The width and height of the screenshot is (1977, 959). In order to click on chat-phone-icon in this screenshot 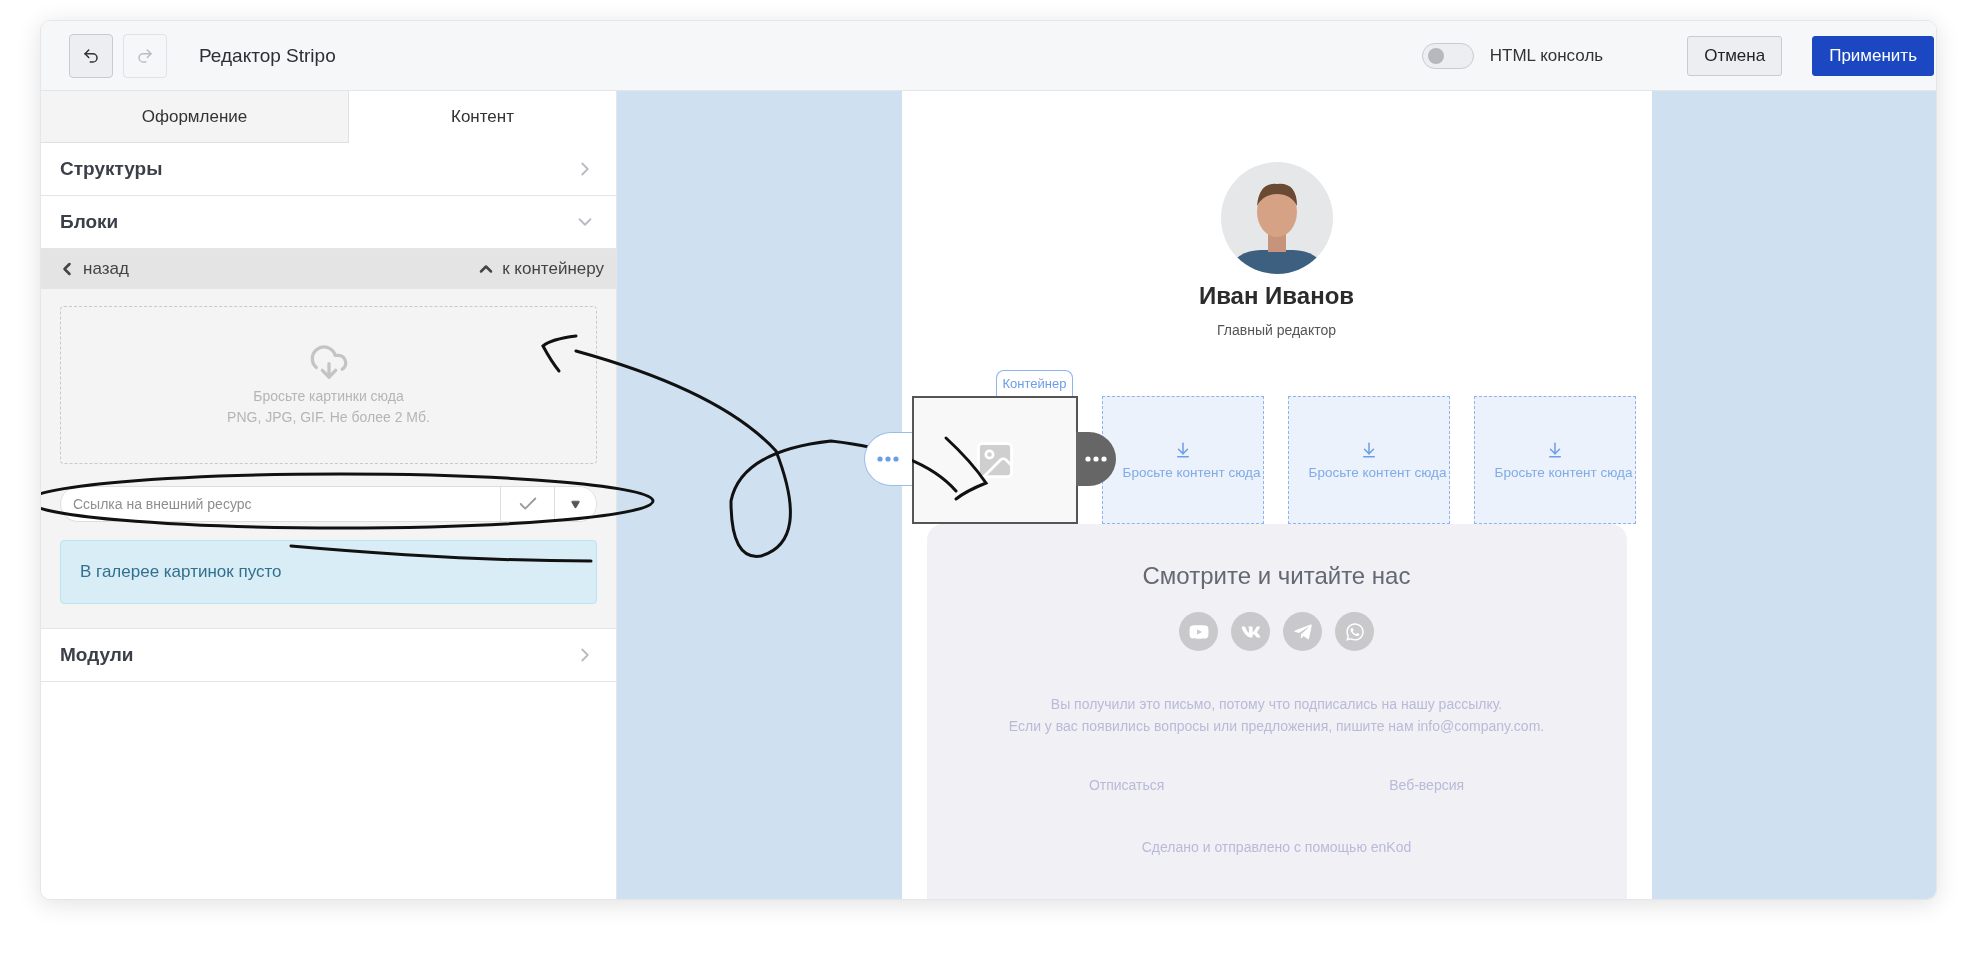, I will do `click(1354, 631)`.